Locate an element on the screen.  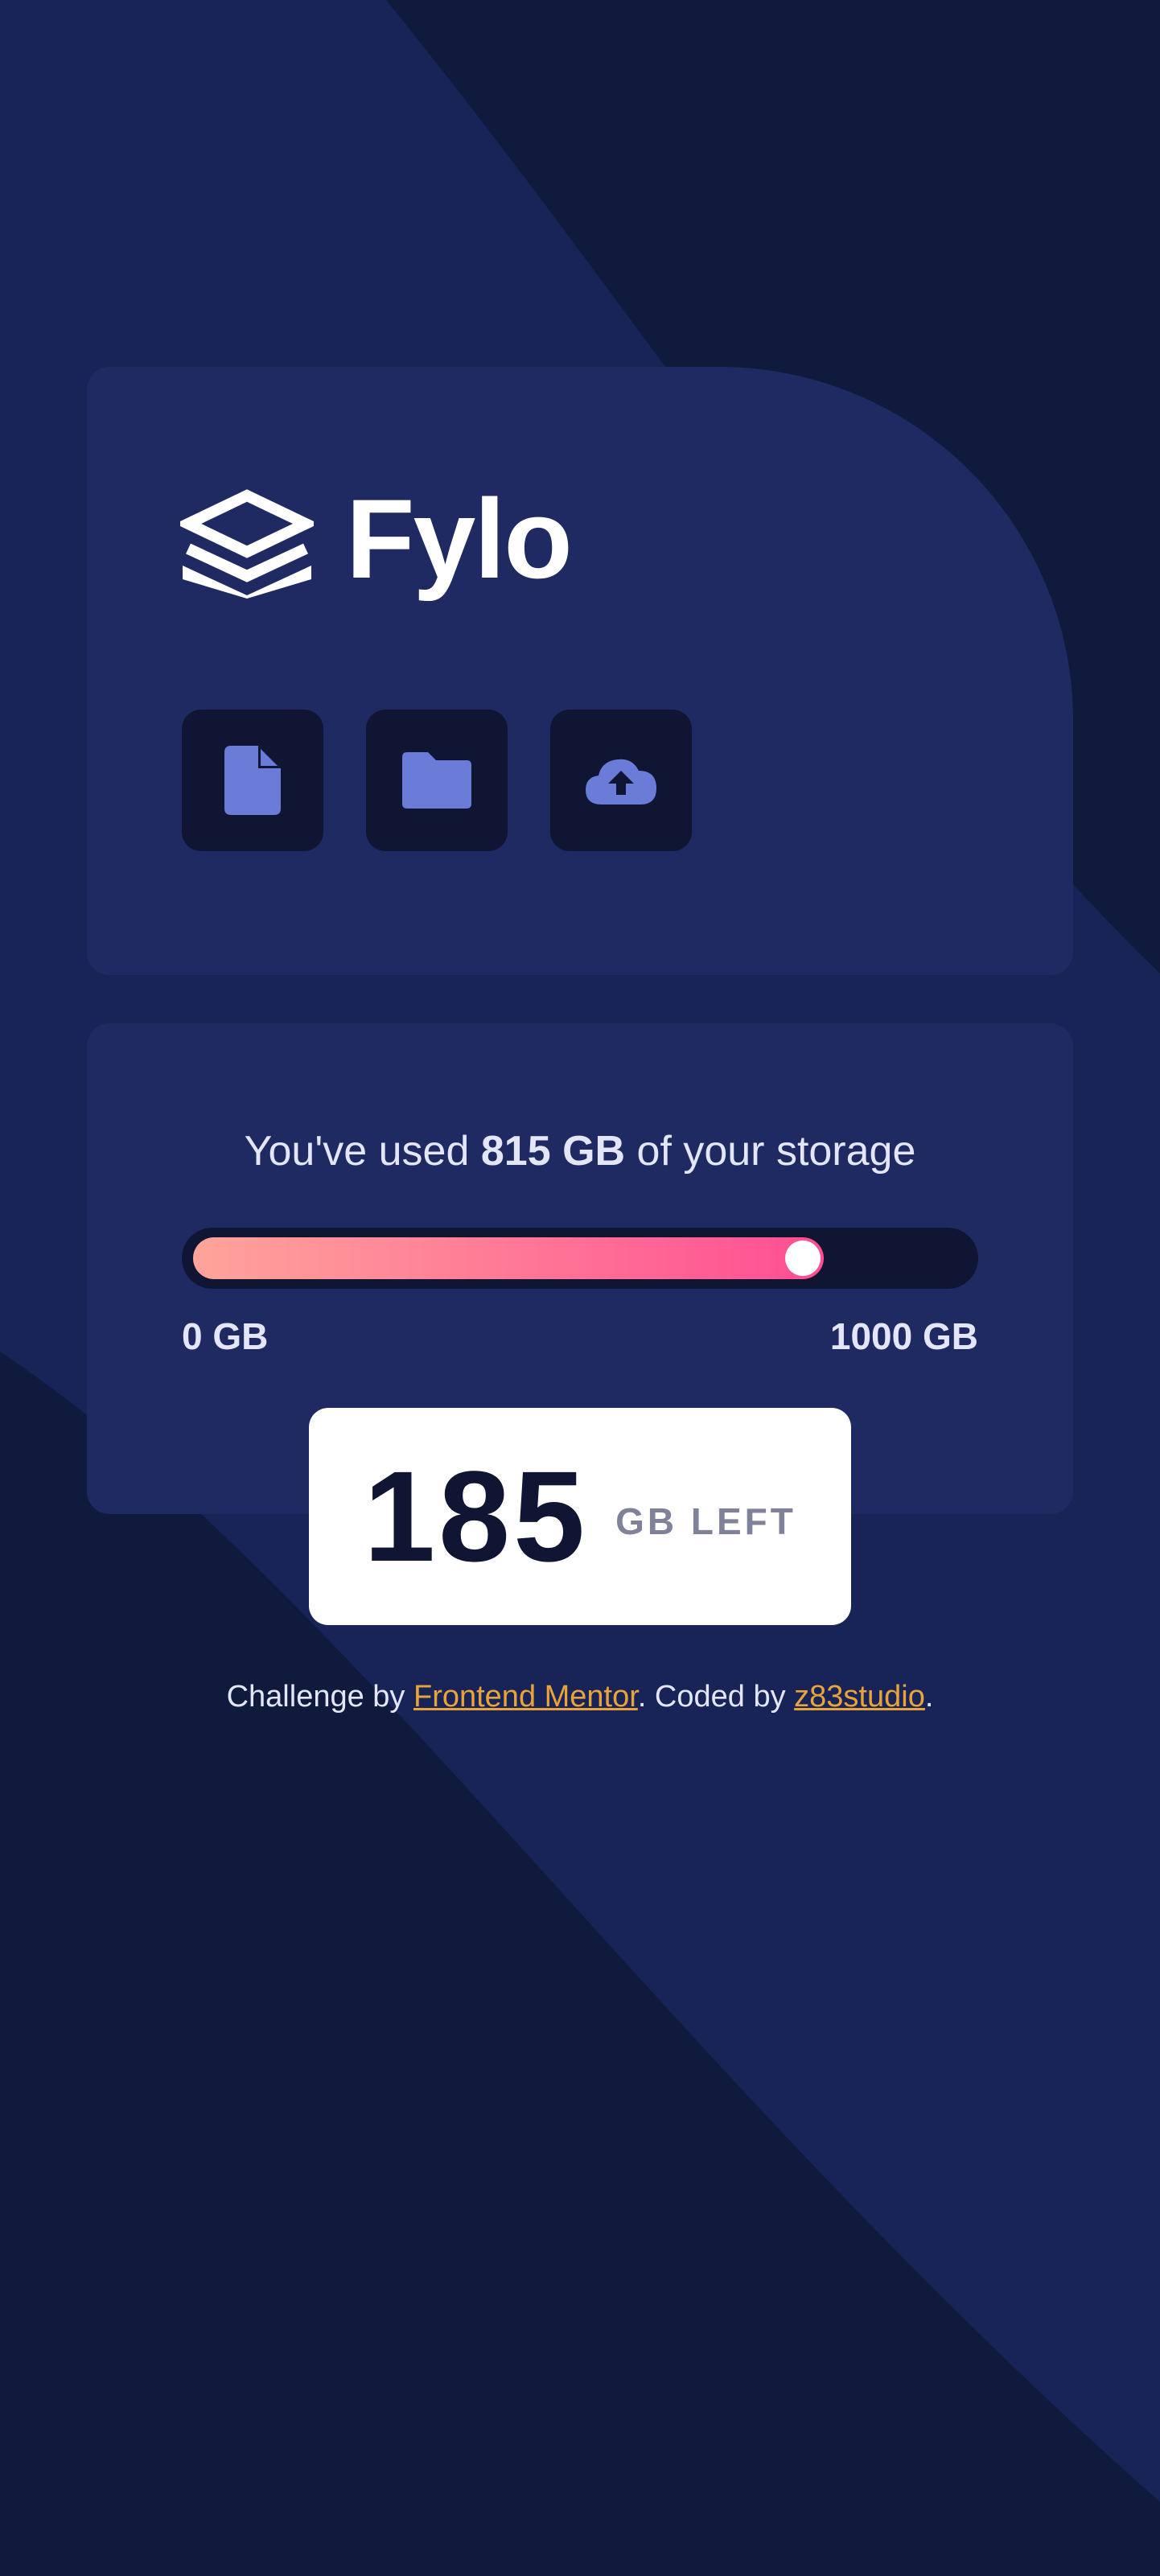
usage-summary: You've used 815 GB of your storage is located at coordinates (580, 1151).